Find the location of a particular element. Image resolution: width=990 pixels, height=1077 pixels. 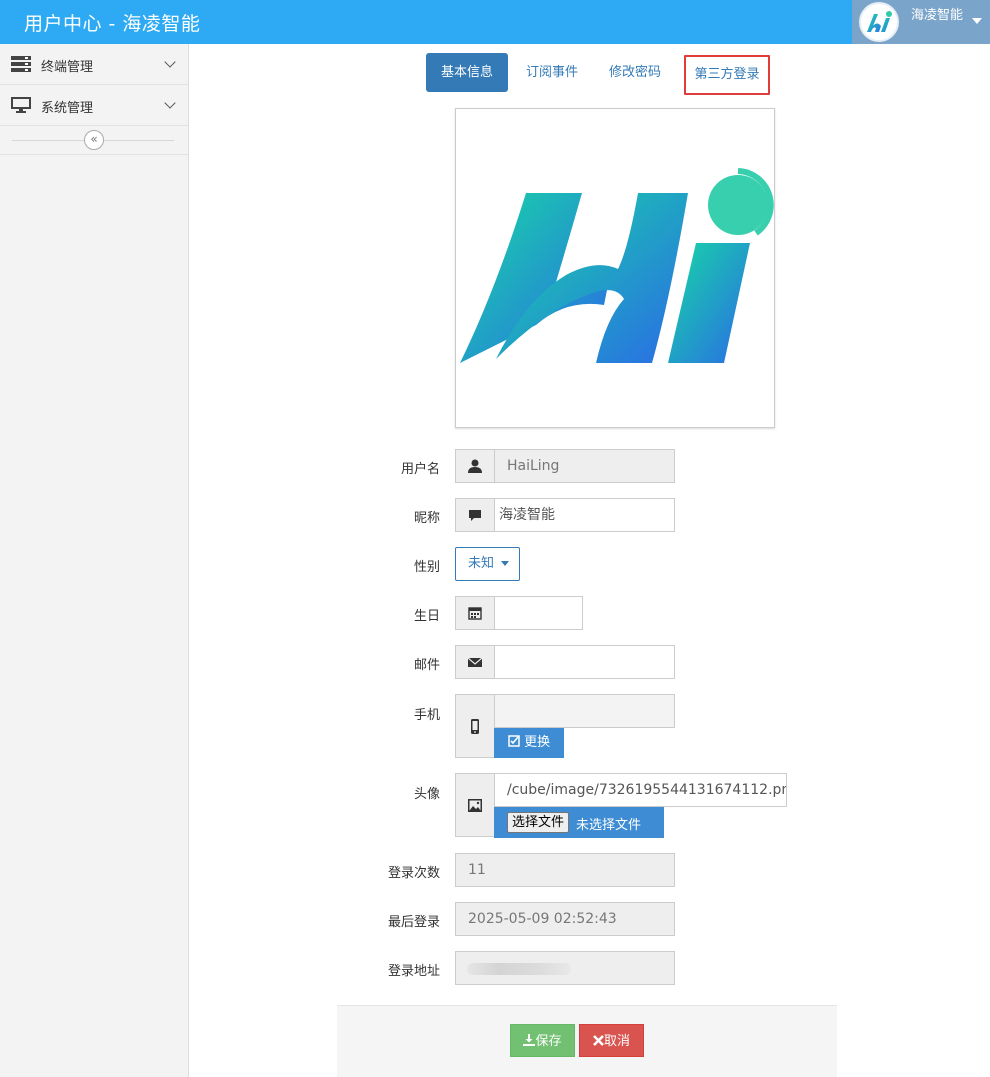

tab-change-password: 修改密码 is located at coordinates (635, 72).